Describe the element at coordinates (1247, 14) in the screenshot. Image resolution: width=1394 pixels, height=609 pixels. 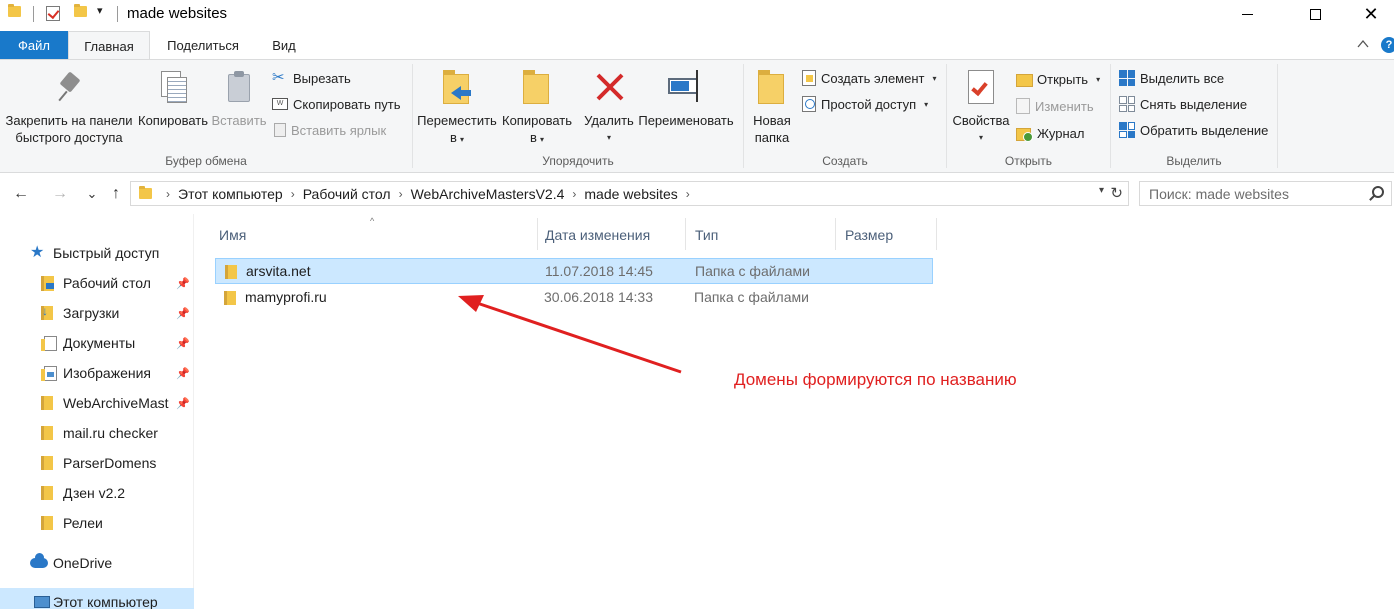
I see `minimize-button` at that location.